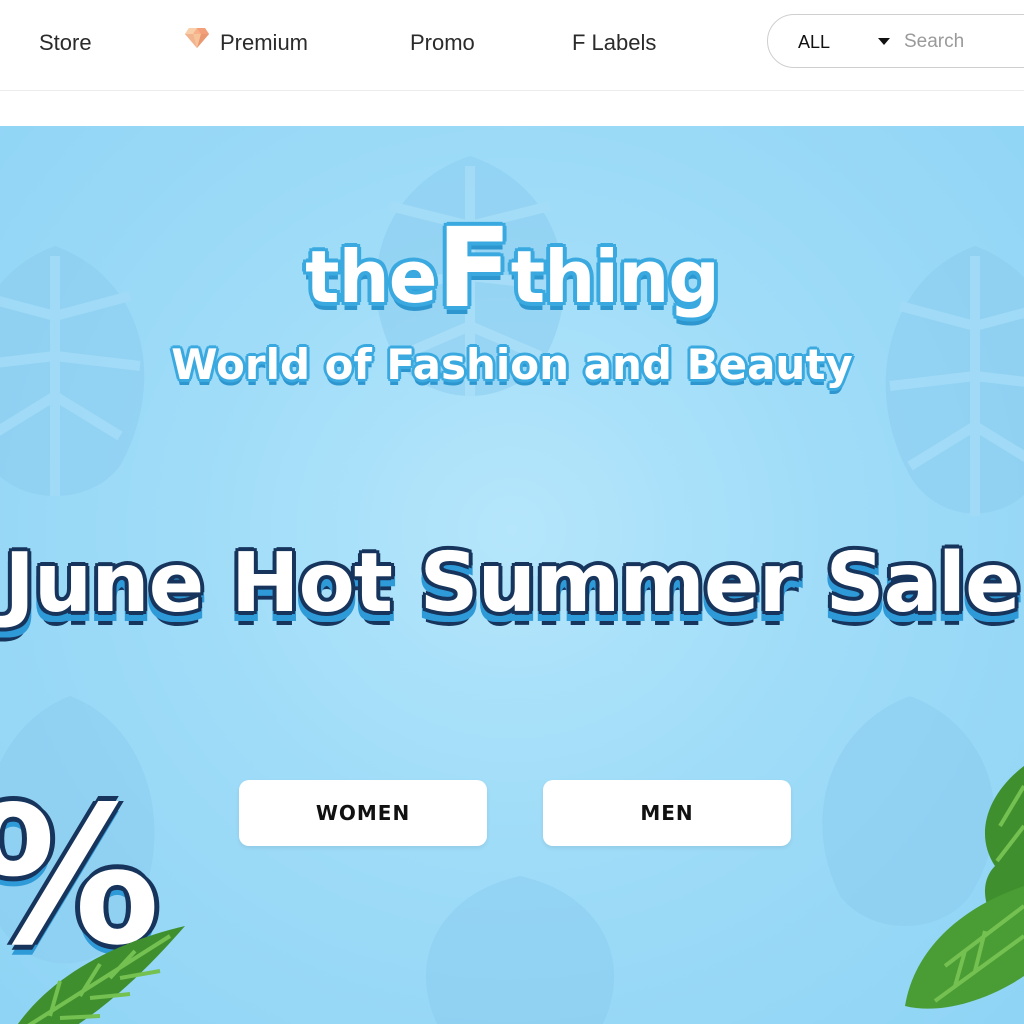 The width and height of the screenshot is (1024, 1024). Describe the element at coordinates (512, 45) in the screenshot. I see `top-navigation: Store Premium Promo F Labels ALL` at that location.